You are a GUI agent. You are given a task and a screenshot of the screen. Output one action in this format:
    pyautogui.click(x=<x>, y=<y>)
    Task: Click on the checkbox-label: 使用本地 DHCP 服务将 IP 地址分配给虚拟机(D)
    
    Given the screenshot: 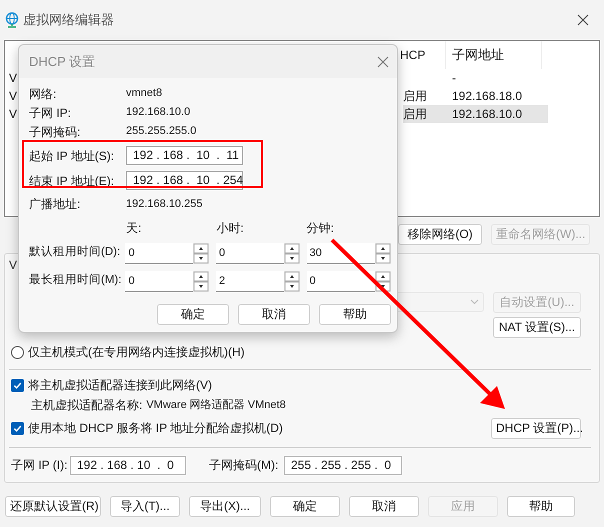 What is the action you would take?
    pyautogui.click(x=155, y=428)
    